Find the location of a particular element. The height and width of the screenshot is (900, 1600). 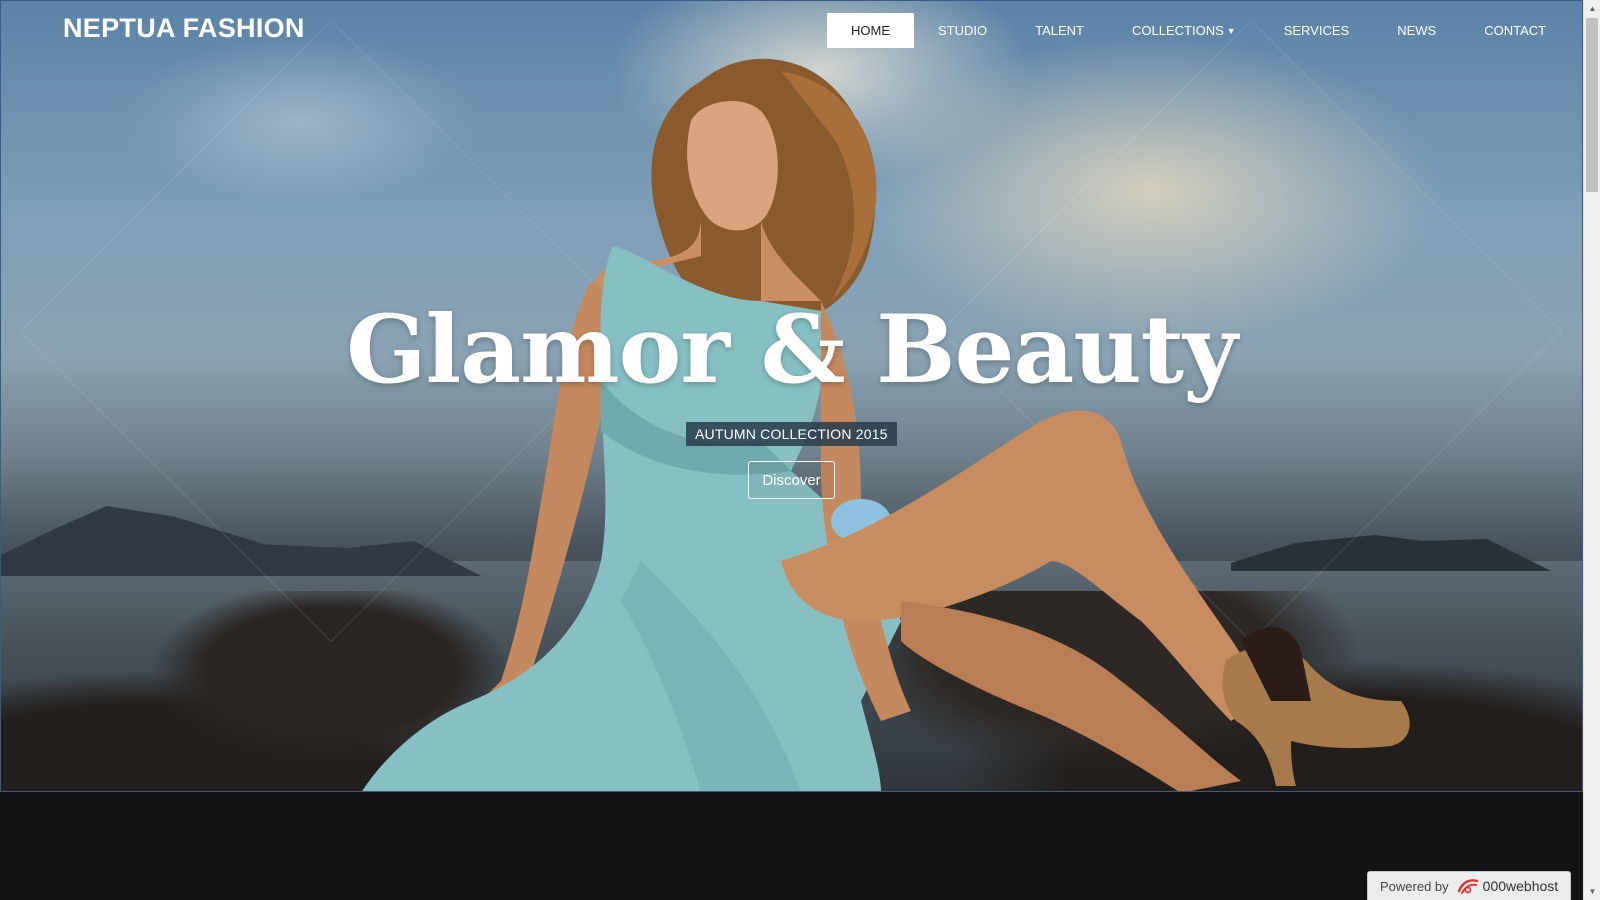

scroll-up-icon: ▲ is located at coordinates (1592, 8).